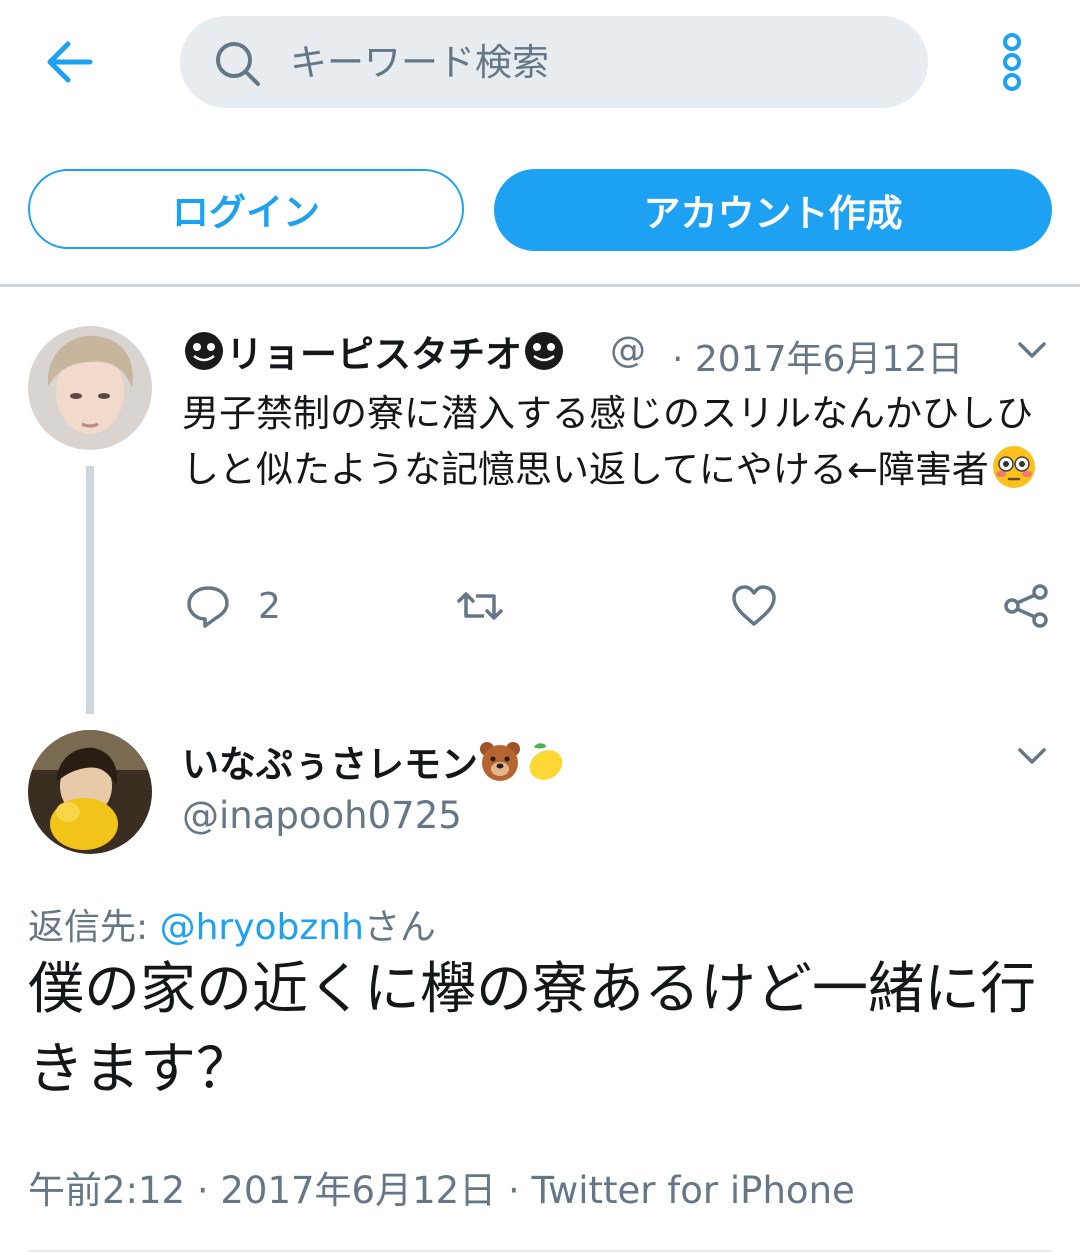  What do you see at coordinates (322, 815) in the screenshot?
I see `tweet2-handle: @inapooh0725` at bounding box center [322, 815].